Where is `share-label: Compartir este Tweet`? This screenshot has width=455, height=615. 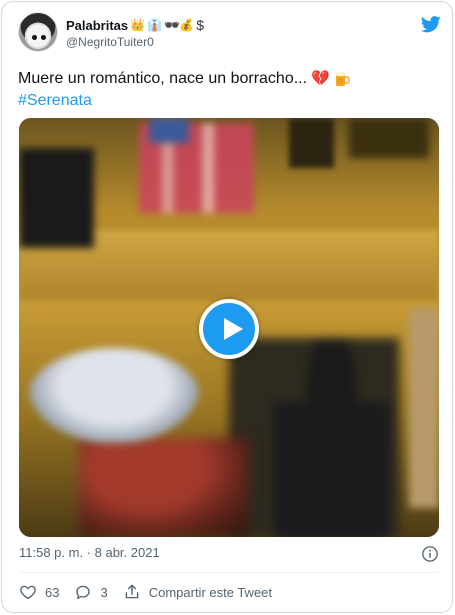
share-label: Compartir este Tweet is located at coordinates (210, 592).